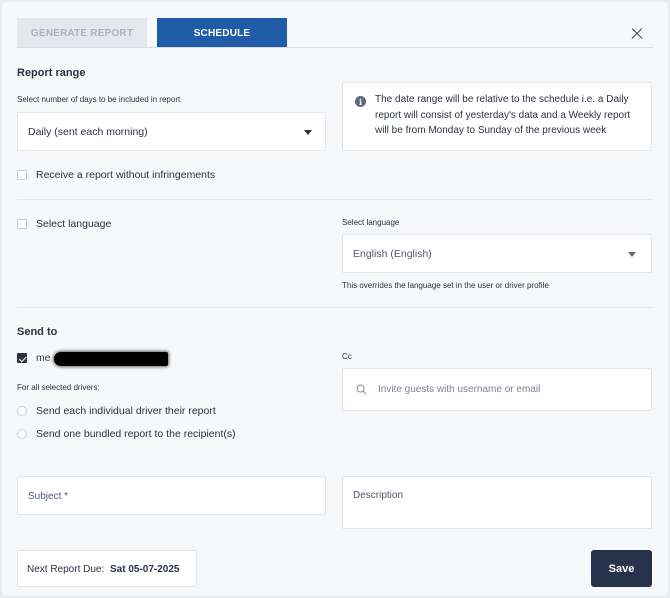 The image size is (670, 598). I want to click on days-select-value: Daily (sent each morning), so click(88, 131).